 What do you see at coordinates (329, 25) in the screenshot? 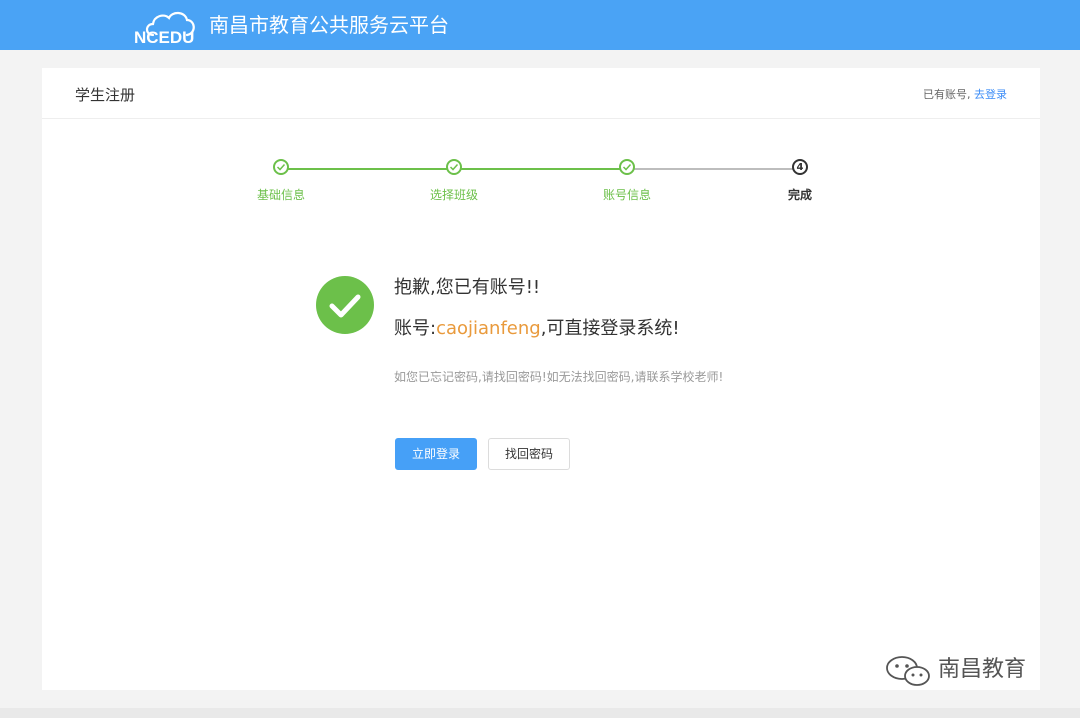
I see `site-title: 南昌市教育公共服务云平台` at bounding box center [329, 25].